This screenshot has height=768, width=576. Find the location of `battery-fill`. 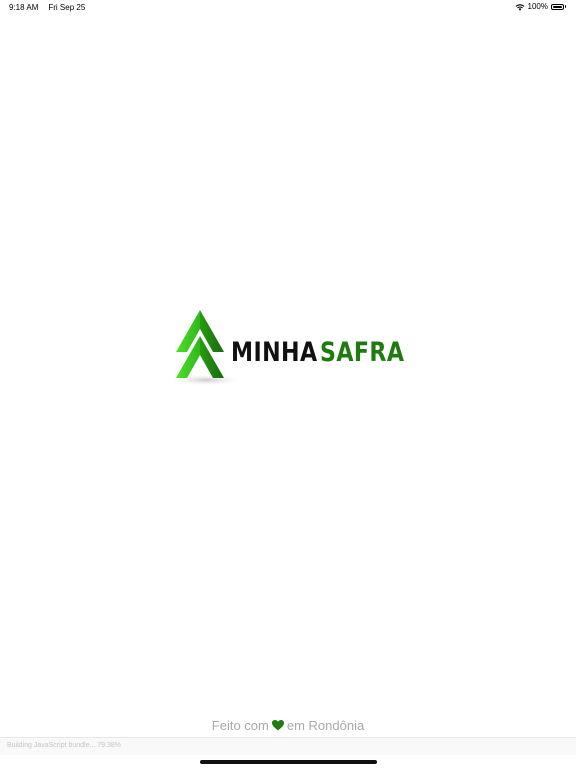

battery-fill is located at coordinates (557, 6).